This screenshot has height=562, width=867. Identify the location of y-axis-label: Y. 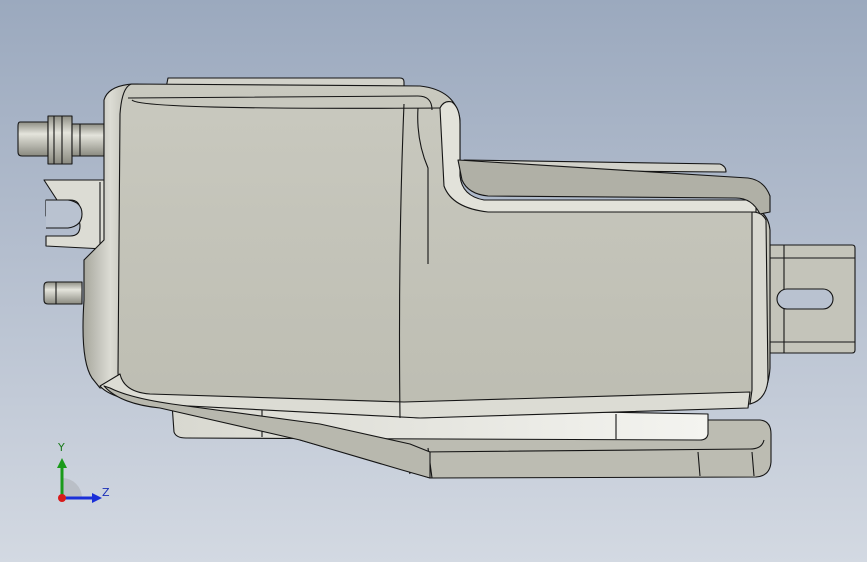
(61, 447).